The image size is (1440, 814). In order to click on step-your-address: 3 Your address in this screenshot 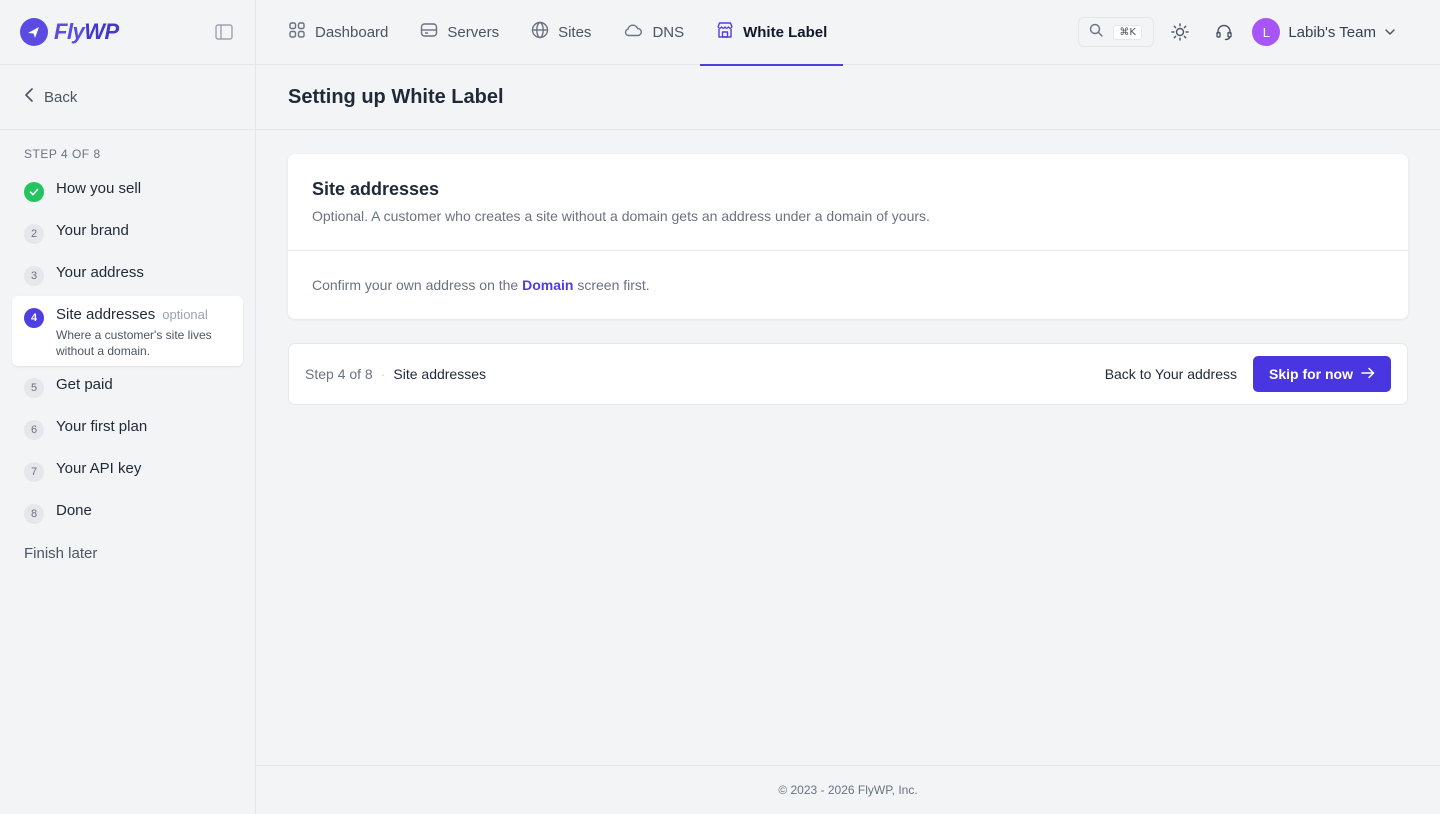, I will do `click(127, 275)`.